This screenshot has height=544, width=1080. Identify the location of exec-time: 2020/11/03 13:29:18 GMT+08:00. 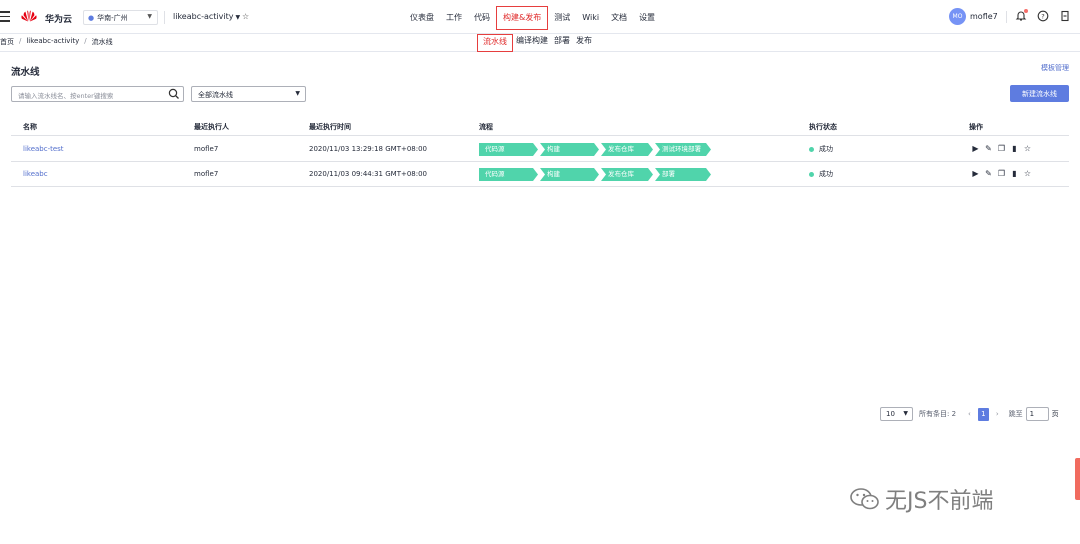
(368, 149).